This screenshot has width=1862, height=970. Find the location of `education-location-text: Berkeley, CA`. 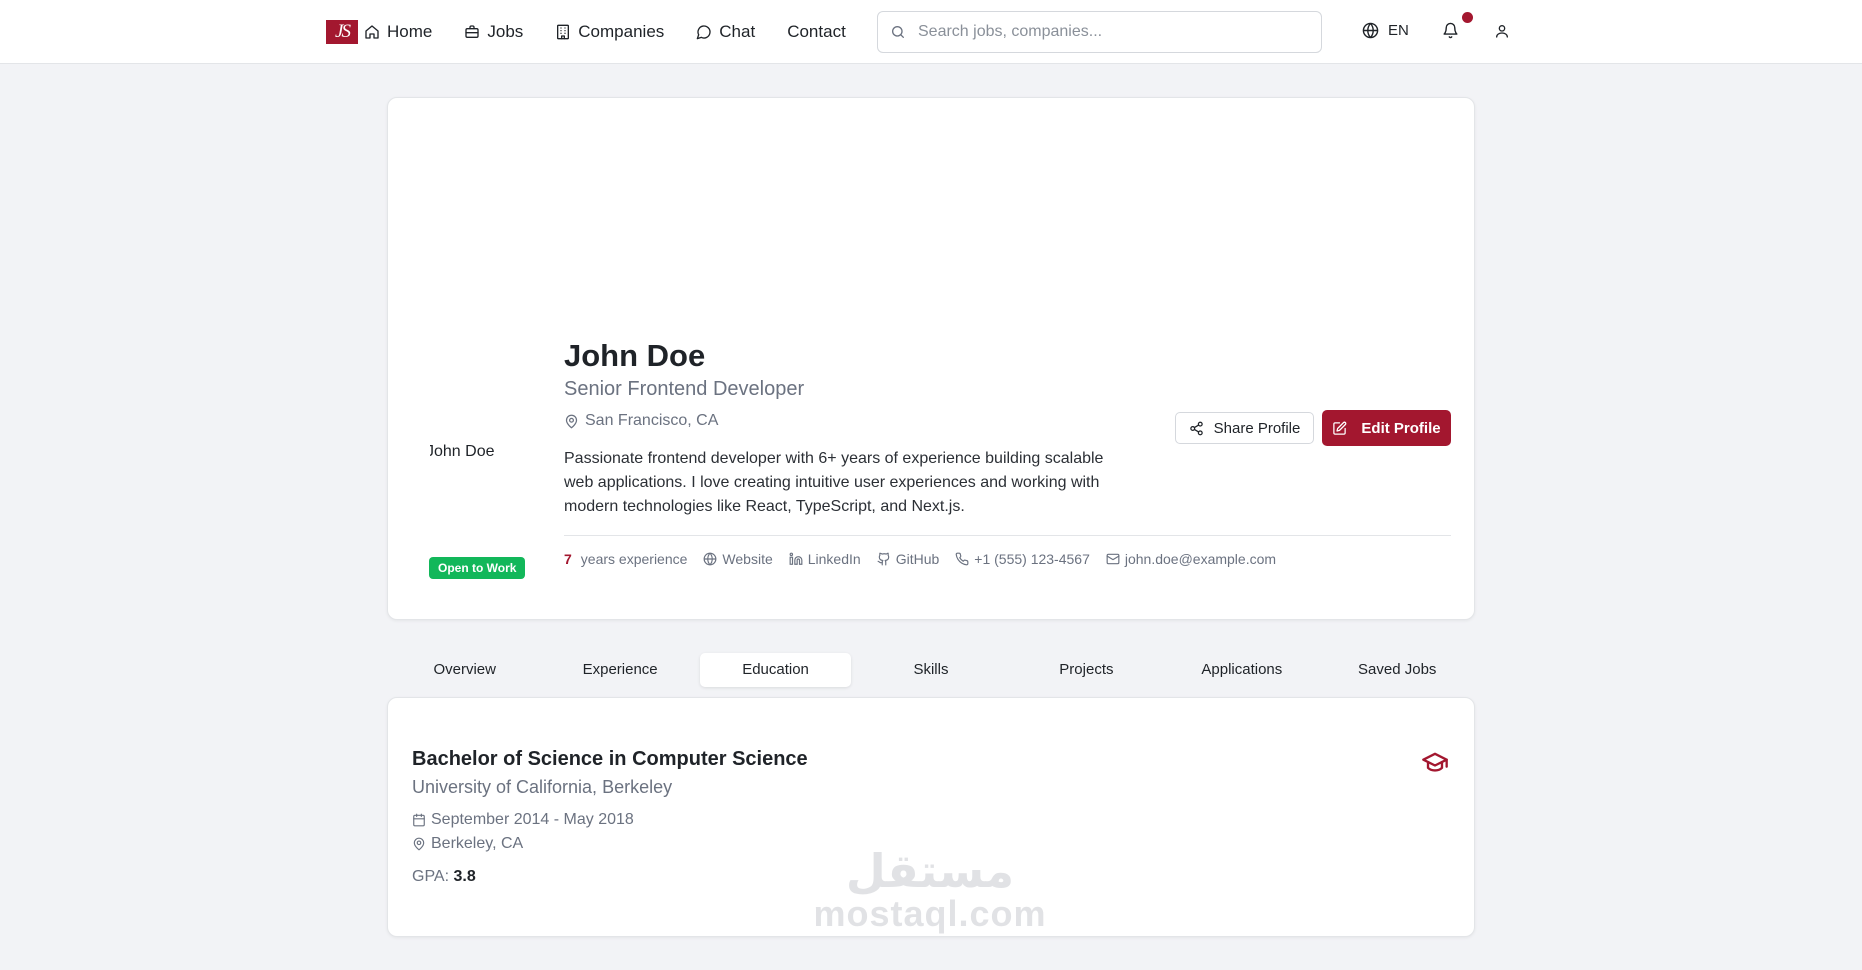

education-location-text: Berkeley, CA is located at coordinates (477, 843).